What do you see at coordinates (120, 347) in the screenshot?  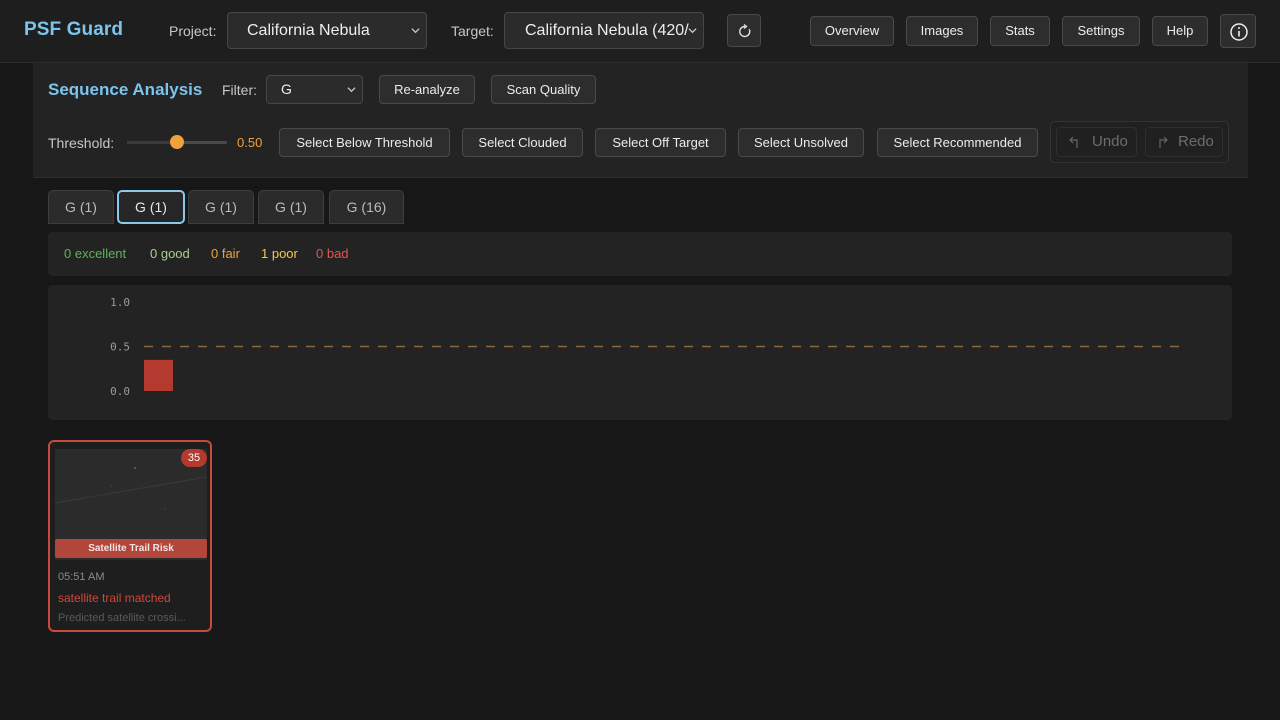 I see `y-tick-label: 0.5` at bounding box center [120, 347].